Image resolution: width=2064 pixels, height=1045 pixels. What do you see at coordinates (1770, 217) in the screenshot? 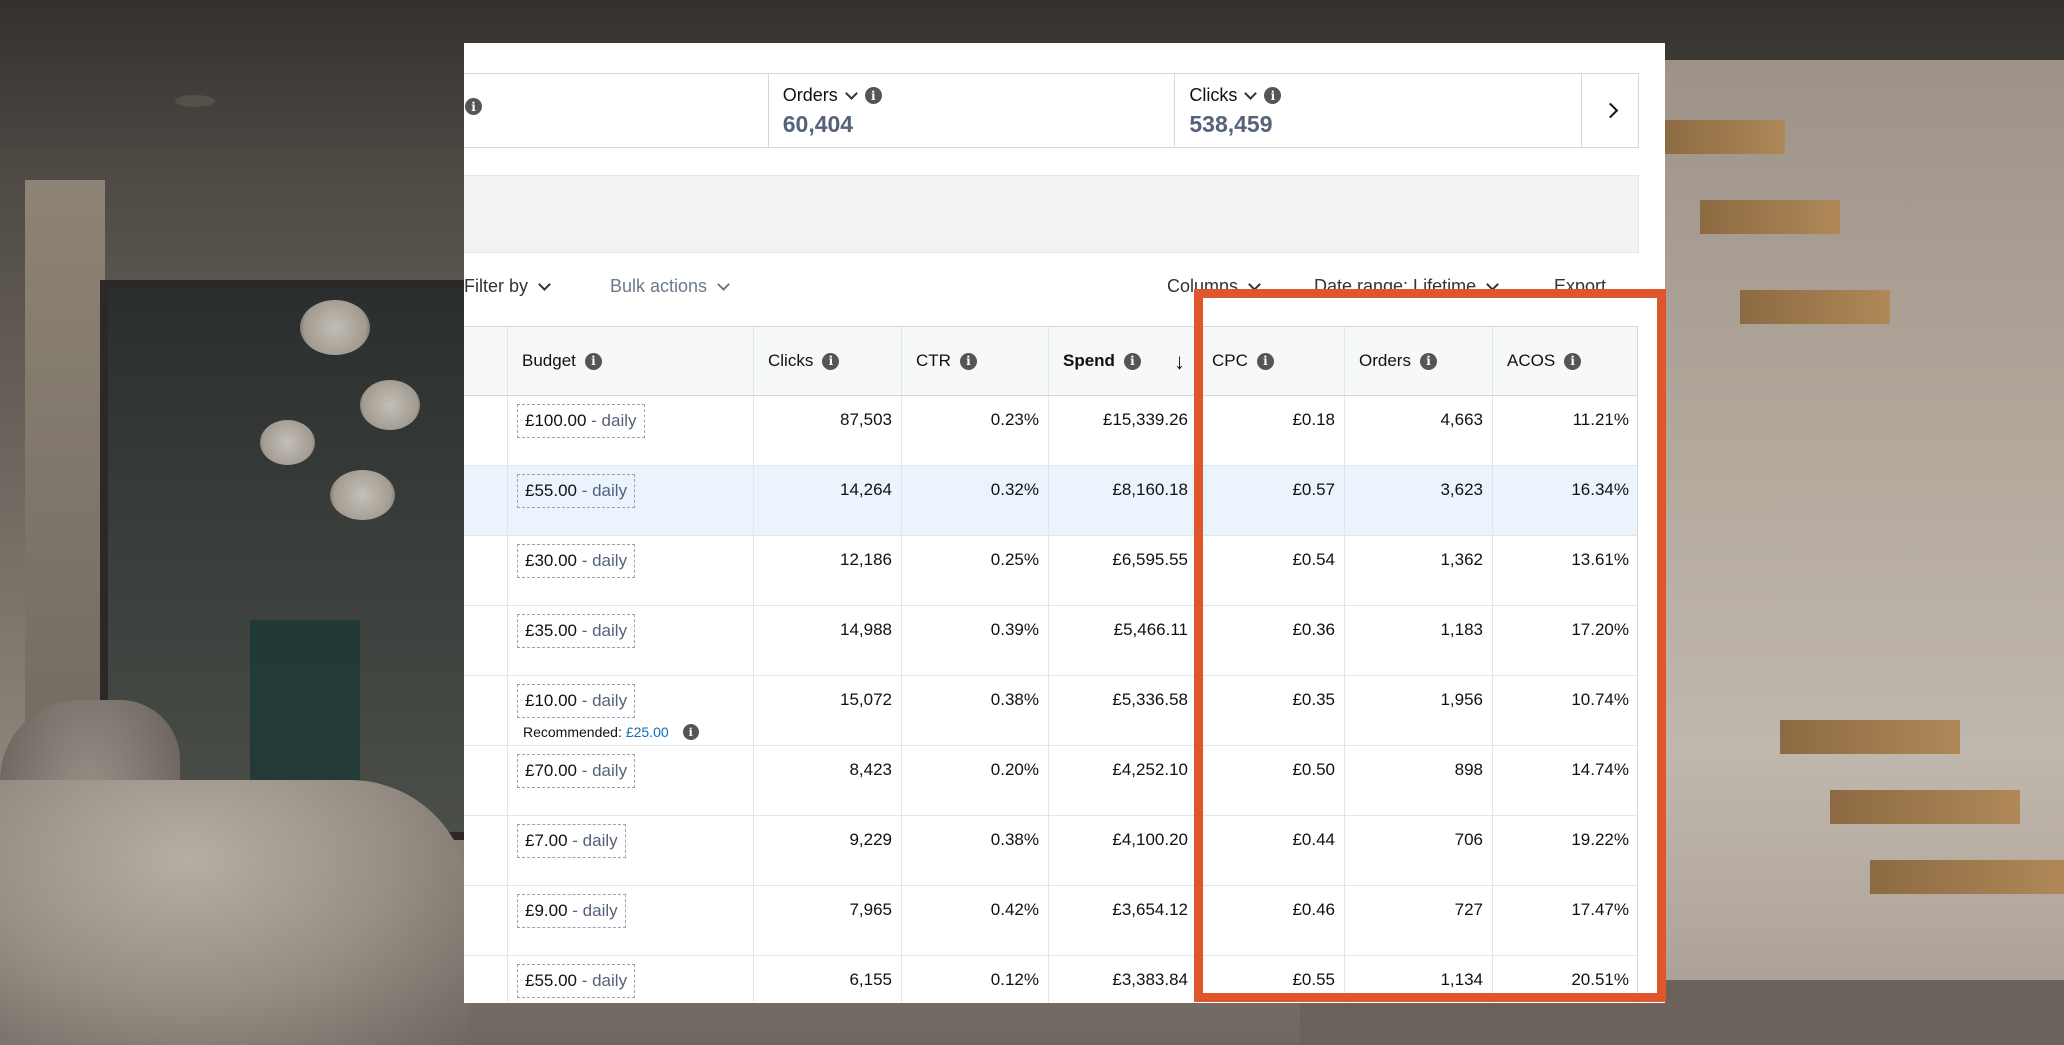
I see `background-stair` at bounding box center [1770, 217].